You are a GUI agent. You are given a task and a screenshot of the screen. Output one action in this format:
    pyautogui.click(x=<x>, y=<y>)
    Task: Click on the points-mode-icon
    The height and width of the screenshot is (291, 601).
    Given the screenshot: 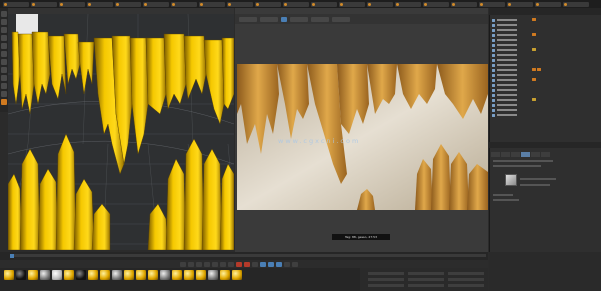 What is the action you would take?
    pyautogui.click(x=4, y=46)
    